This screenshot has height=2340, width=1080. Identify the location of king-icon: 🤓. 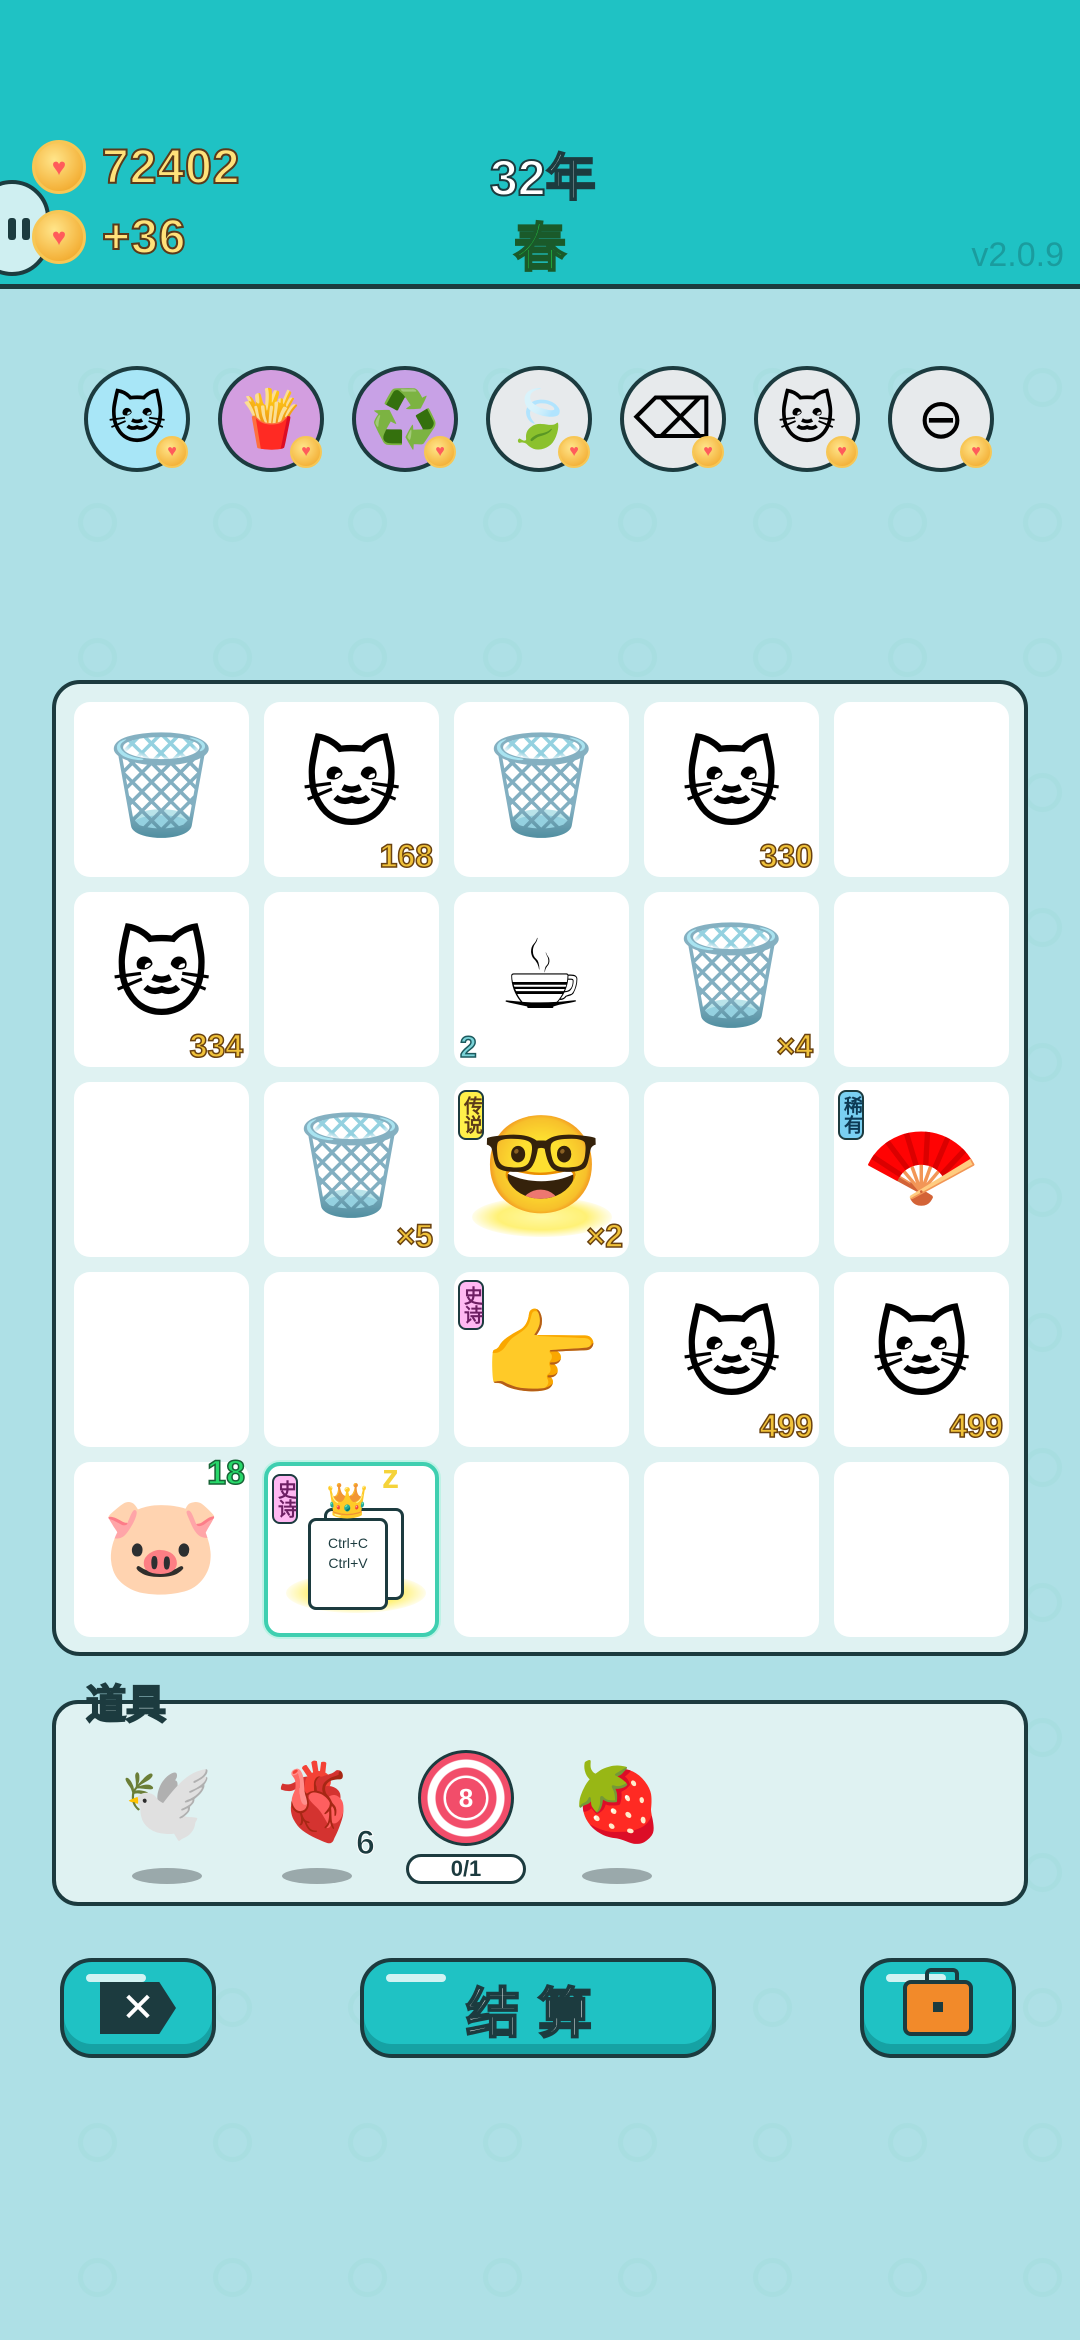
(541, 1165).